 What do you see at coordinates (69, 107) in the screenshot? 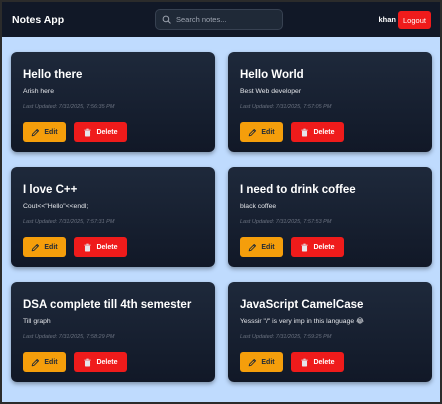
I see `note-updated: Last Updated: 7/31/2025, 7:56:35 PM` at bounding box center [69, 107].